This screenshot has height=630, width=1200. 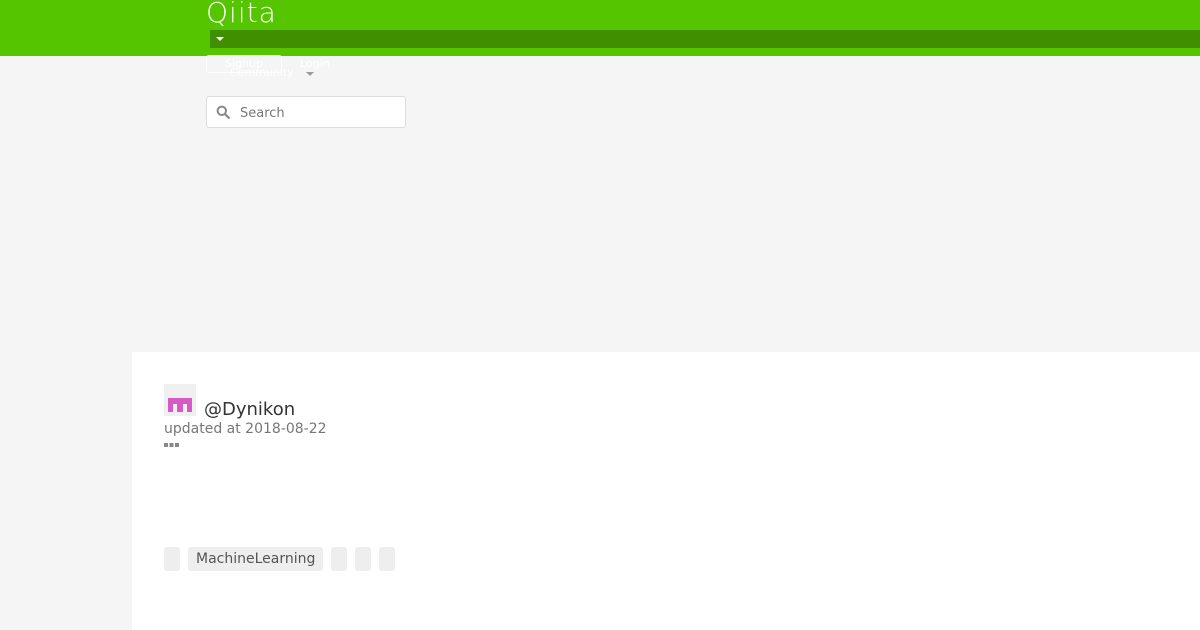 I want to click on more-dots-icon, so click(x=172, y=445).